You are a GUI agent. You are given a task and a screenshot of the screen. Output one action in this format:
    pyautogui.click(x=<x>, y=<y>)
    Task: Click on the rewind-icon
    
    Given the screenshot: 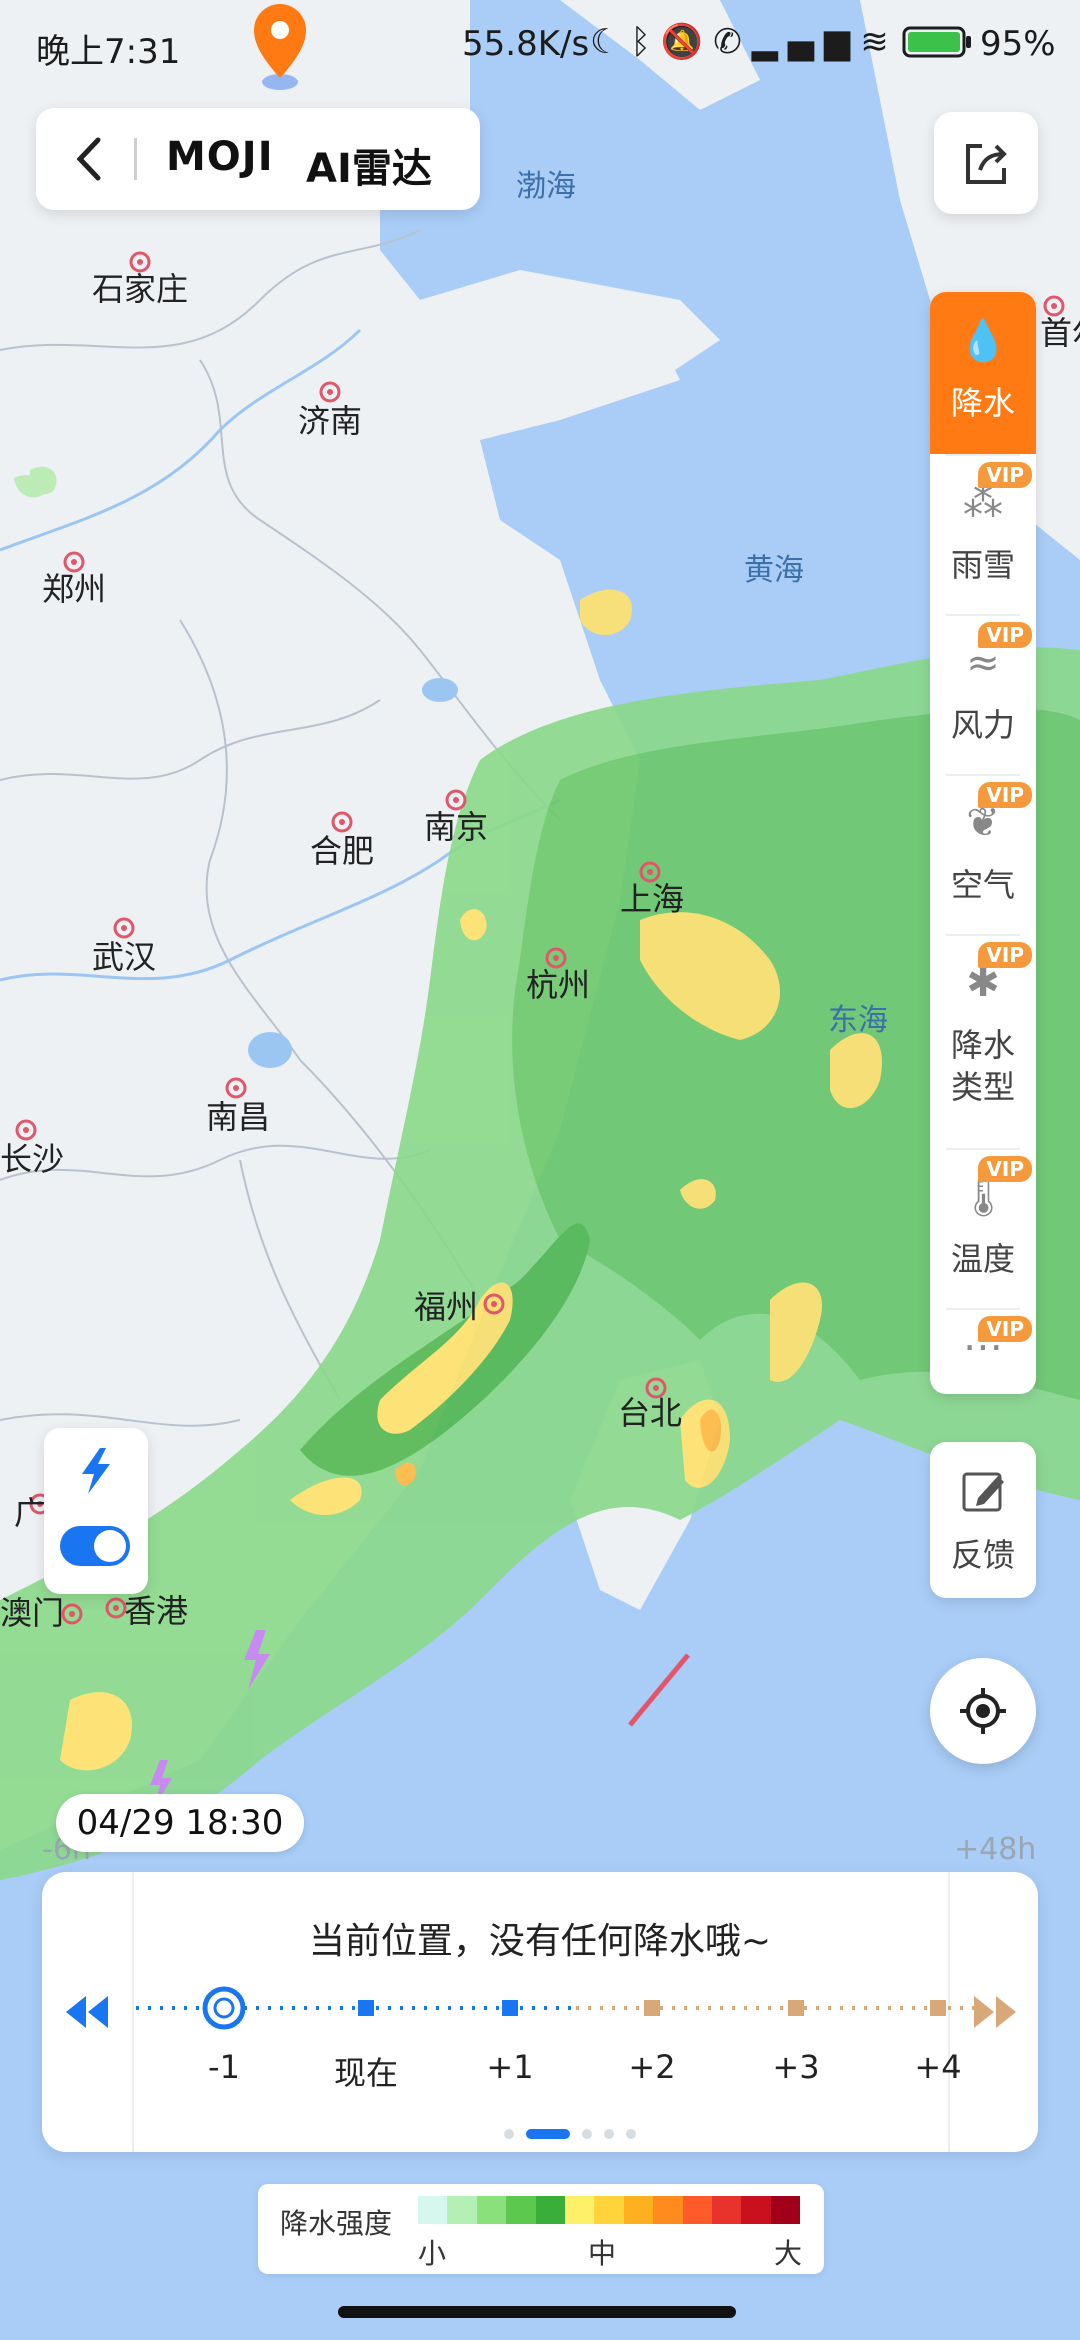 What is the action you would take?
    pyautogui.click(x=87, y=2012)
    